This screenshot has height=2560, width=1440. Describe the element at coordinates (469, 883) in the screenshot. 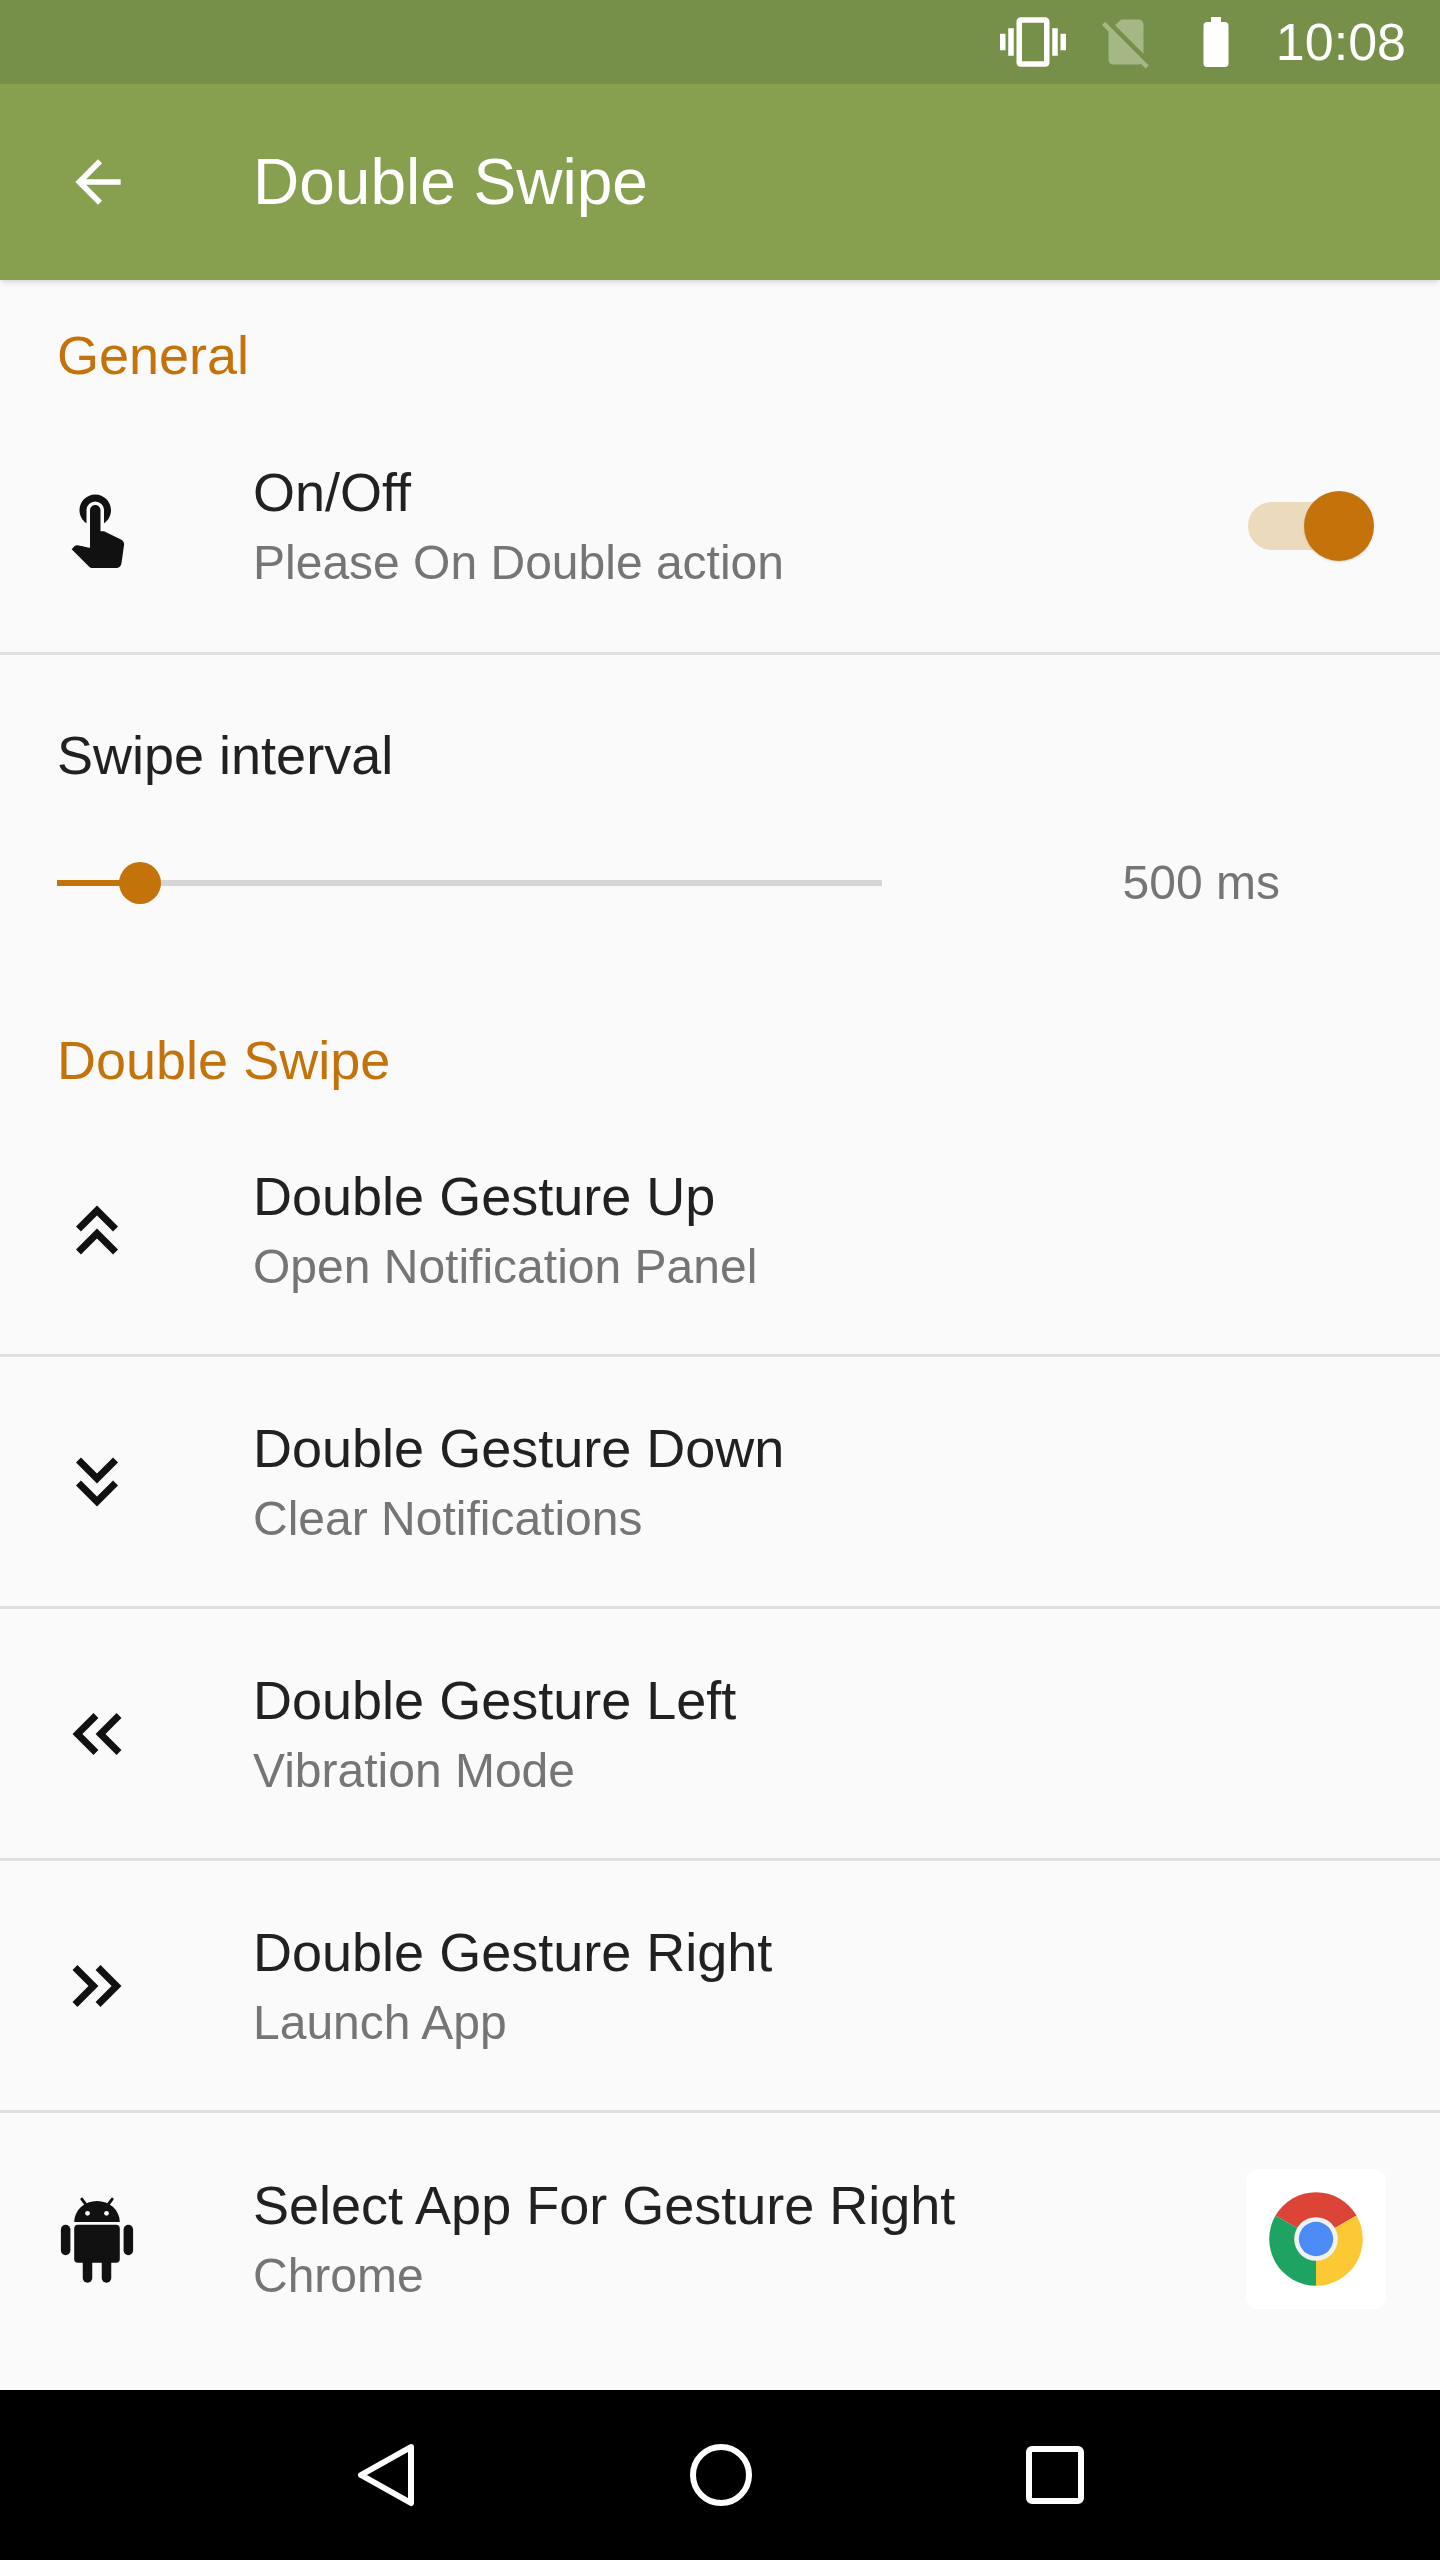

I see `slider` at that location.